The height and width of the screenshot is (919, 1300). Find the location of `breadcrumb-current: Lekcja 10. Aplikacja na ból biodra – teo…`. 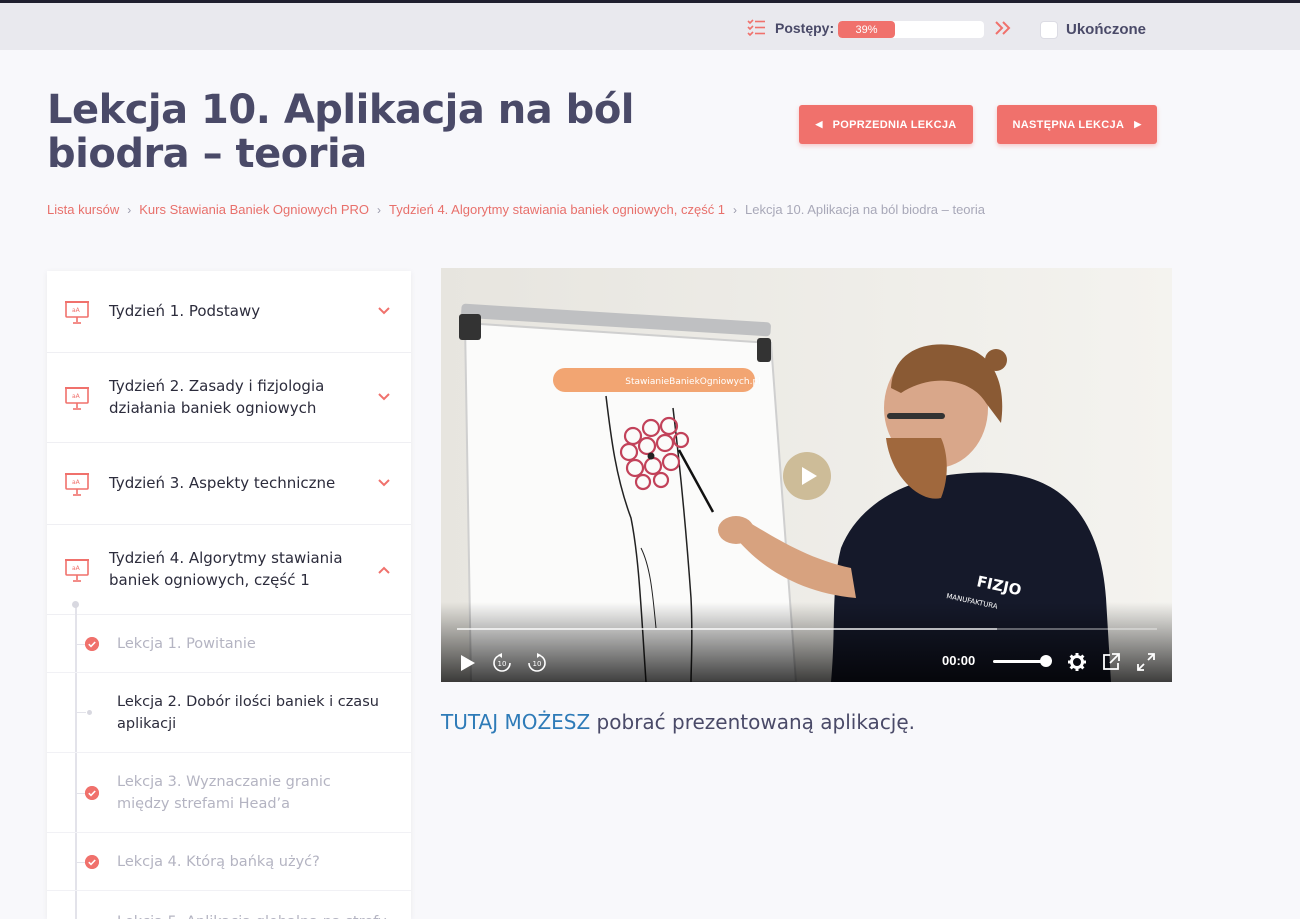

breadcrumb-current: Lekcja 10. Aplikacja na ból biodra – teo… is located at coordinates (865, 209).